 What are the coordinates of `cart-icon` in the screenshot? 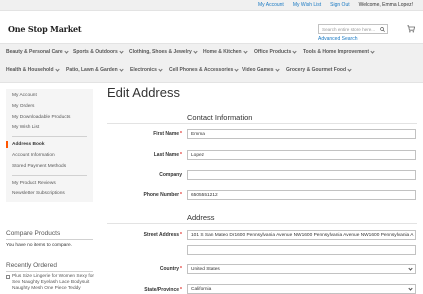 It's located at (411, 29).